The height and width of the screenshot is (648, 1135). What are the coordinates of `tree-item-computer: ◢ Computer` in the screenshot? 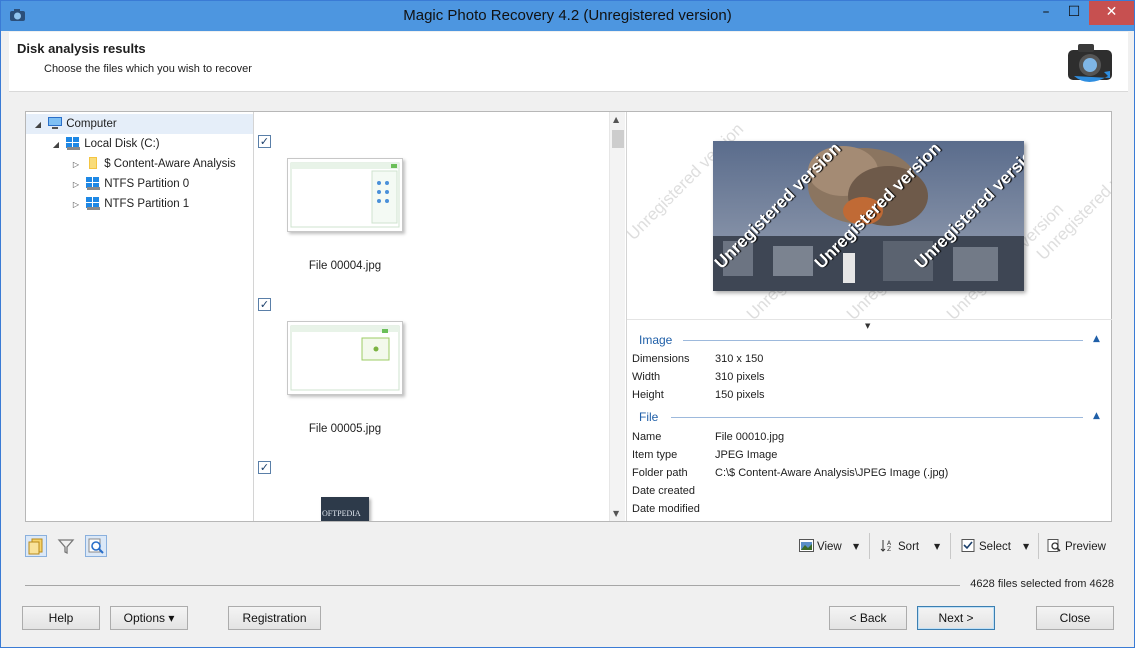 It's located at (139, 124).